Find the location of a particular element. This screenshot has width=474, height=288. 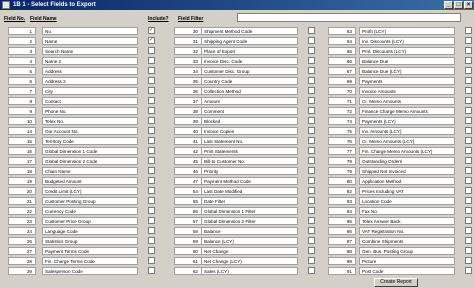

field-name: Telex Answer Back is located at coordinates (407, 221).